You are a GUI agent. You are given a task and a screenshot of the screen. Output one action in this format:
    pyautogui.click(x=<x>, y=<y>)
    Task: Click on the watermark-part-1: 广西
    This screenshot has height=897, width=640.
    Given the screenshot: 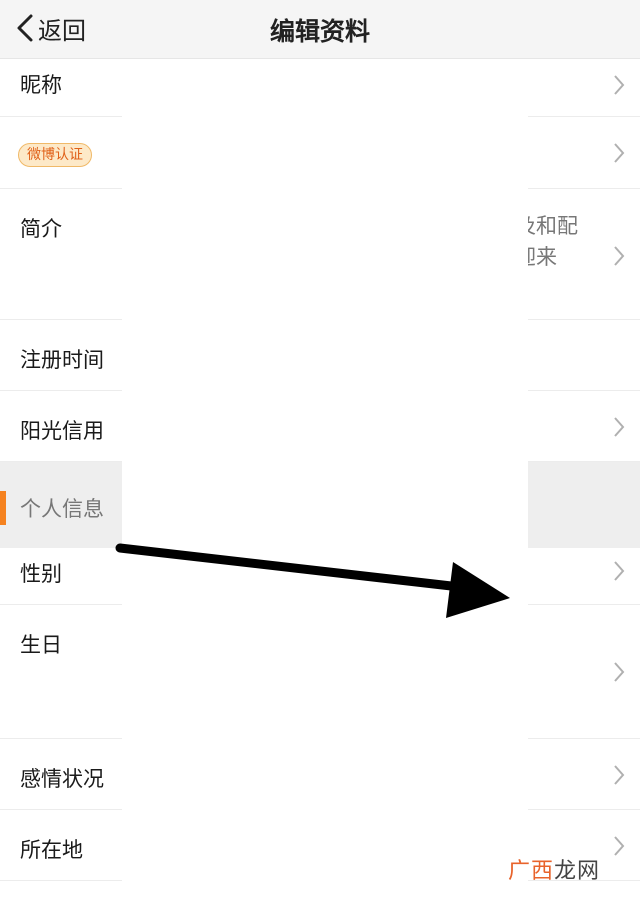 What is the action you would take?
    pyautogui.click(x=531, y=871)
    